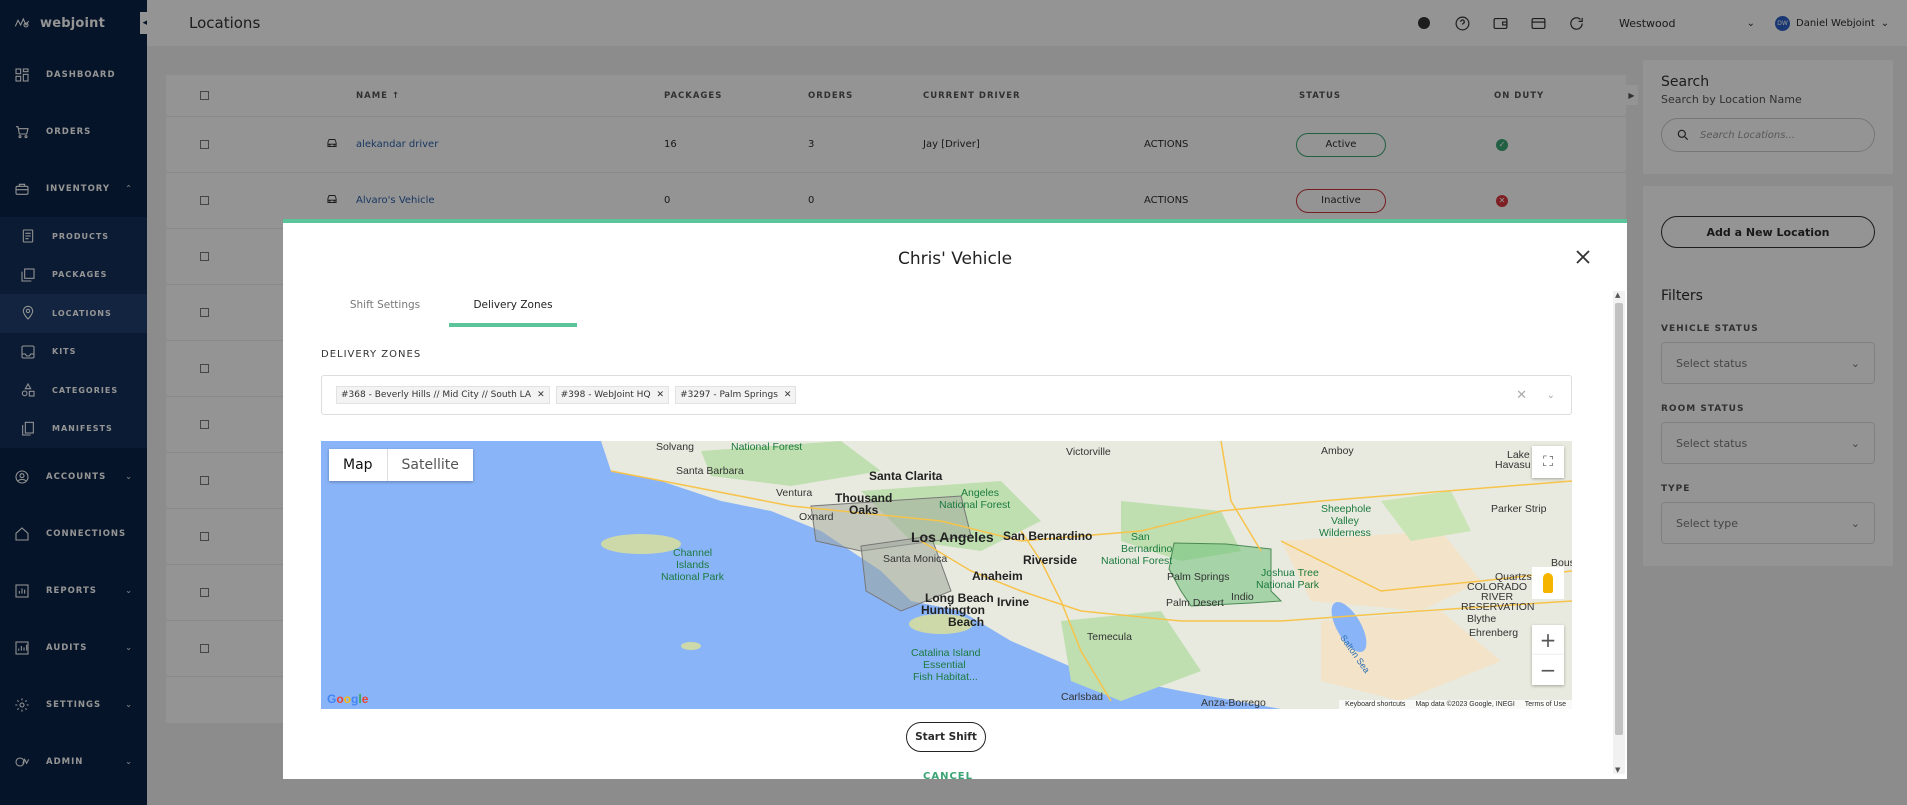 Image resolution: width=1907 pixels, height=805 pixels. Describe the element at coordinates (1088, 452) in the screenshot. I see `map-label: Victorville` at that location.